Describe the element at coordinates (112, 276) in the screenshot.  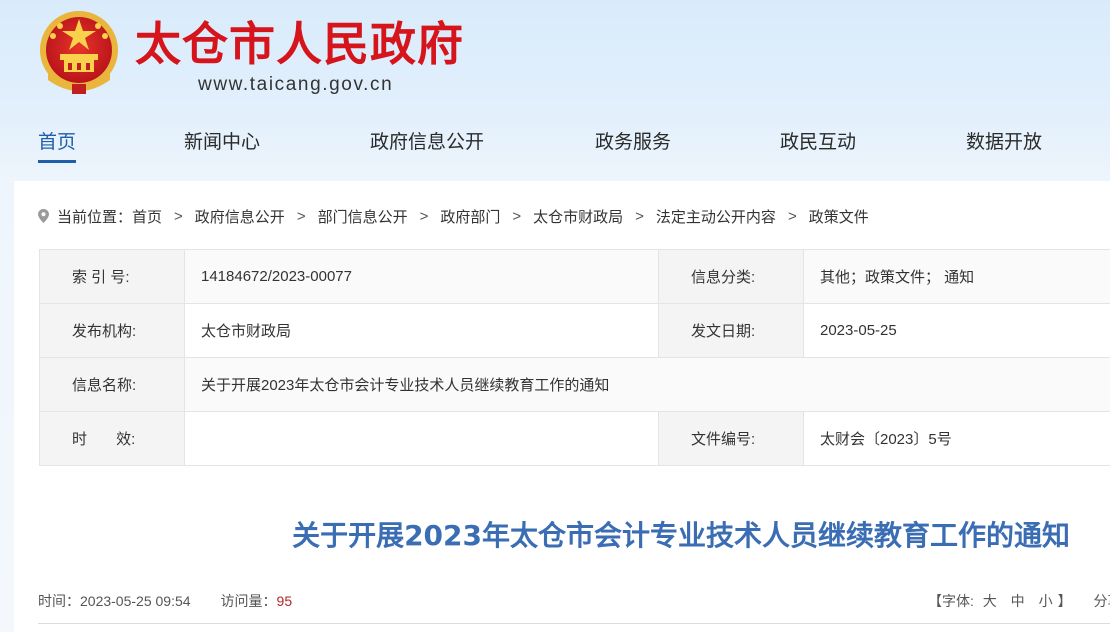
I see `index-label: 索 引 号:` at that location.